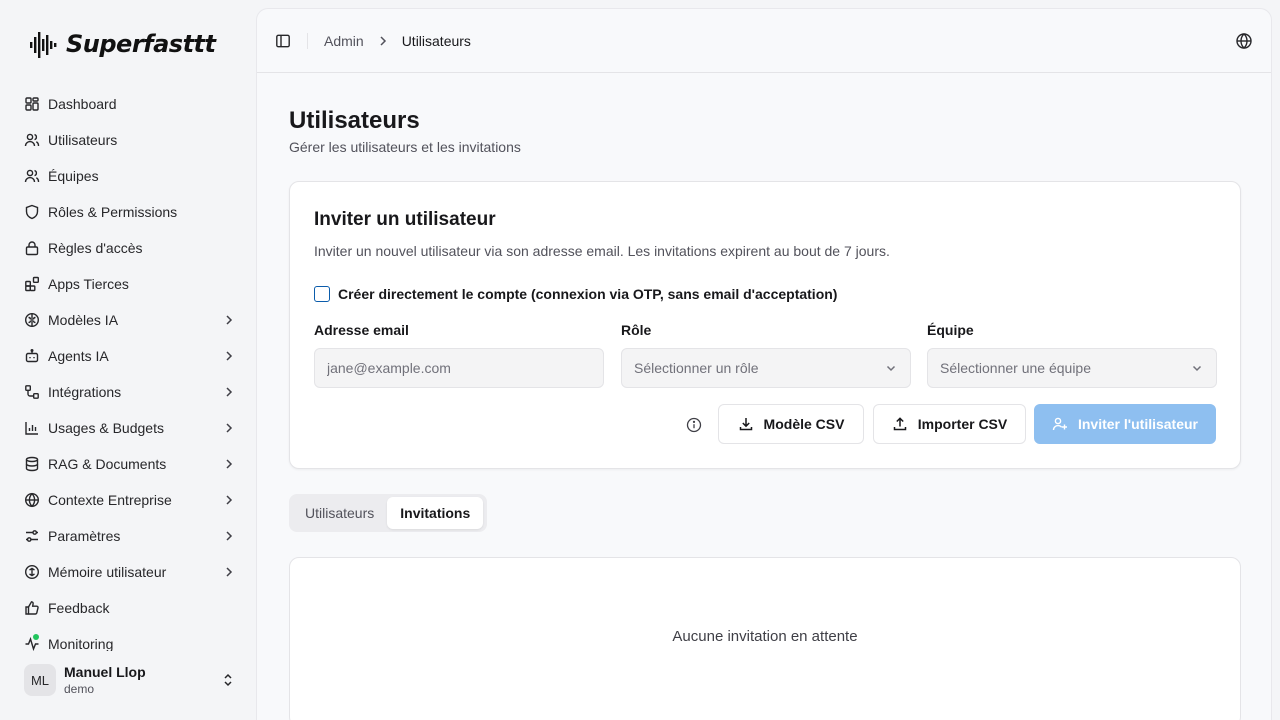  I want to click on sidebar-item-label: Feedback, so click(79, 608).